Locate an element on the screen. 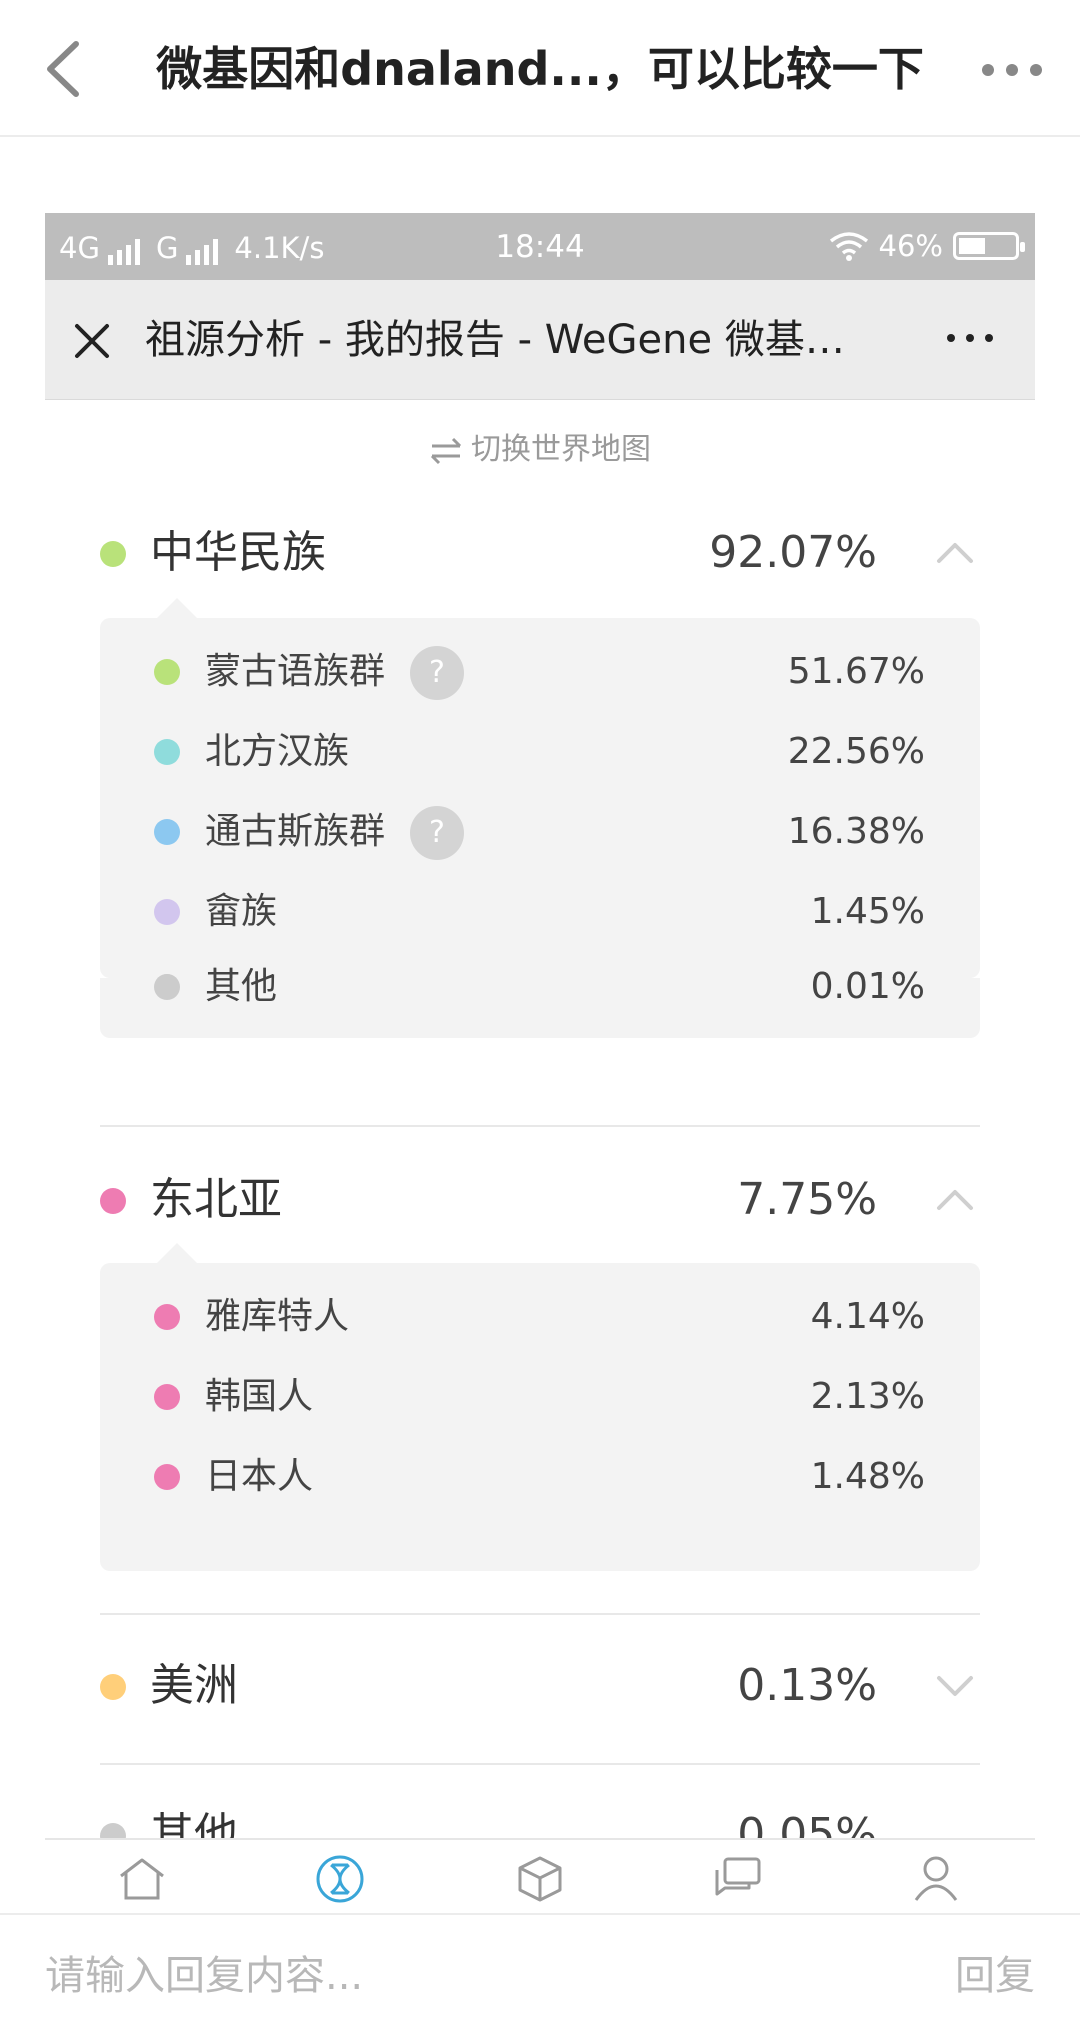 This screenshot has height=2035, width=1080. status-bar: 4G G 4.1K/s 18:44 46% is located at coordinates (540, 246).